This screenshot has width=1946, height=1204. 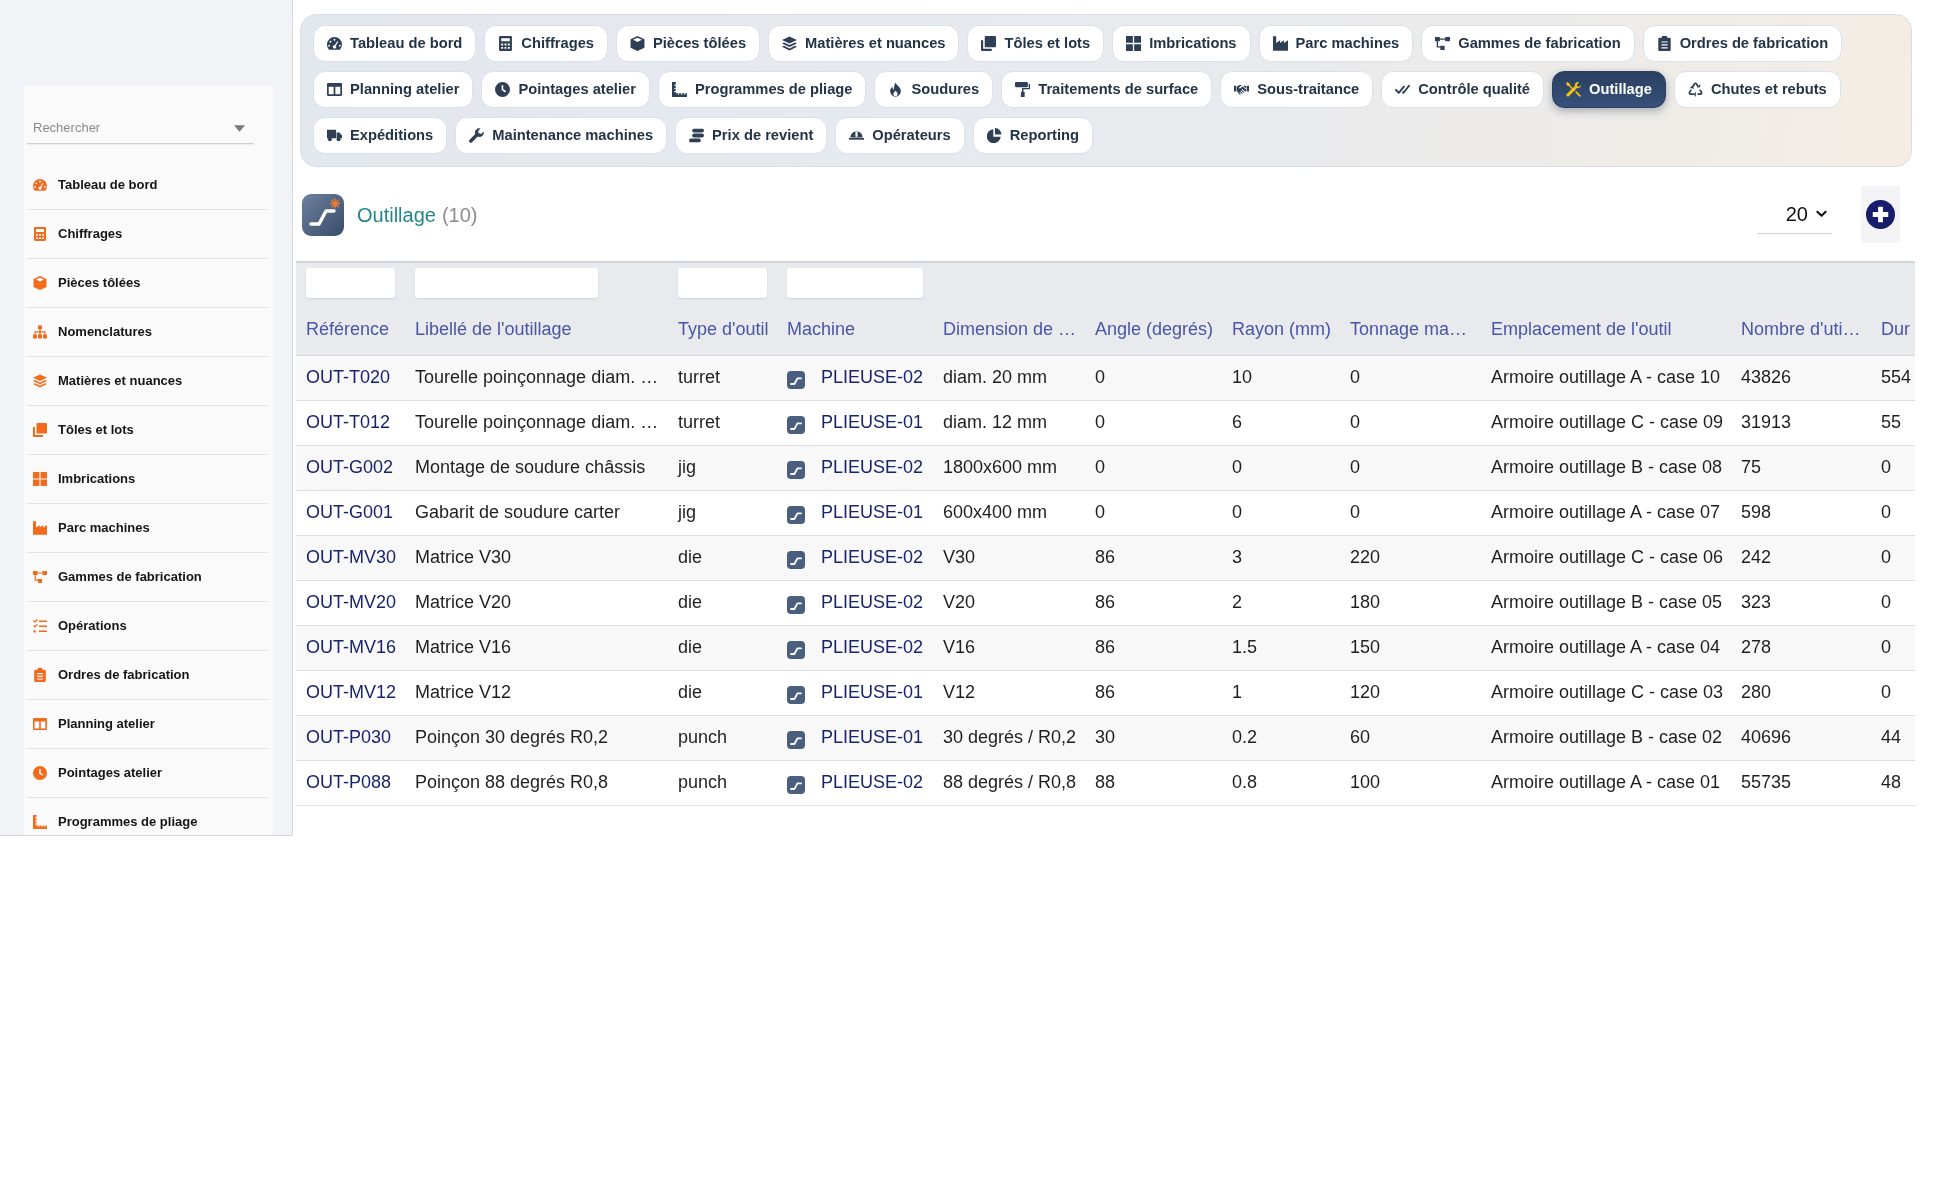 I want to click on column-header: Type d'outil, so click(x=722, y=330).